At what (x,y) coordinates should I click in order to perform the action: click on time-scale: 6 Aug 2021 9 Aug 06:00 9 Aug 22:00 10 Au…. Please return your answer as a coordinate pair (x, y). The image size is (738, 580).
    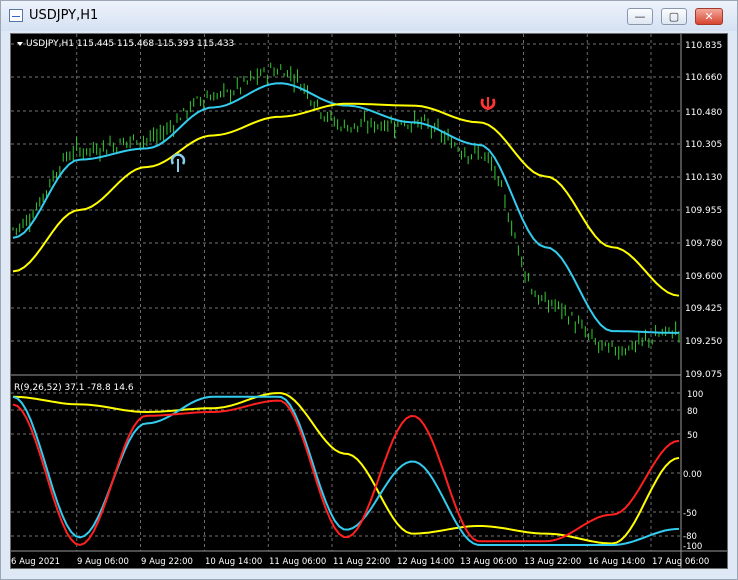
    Looking at the image, I should click on (360, 562).